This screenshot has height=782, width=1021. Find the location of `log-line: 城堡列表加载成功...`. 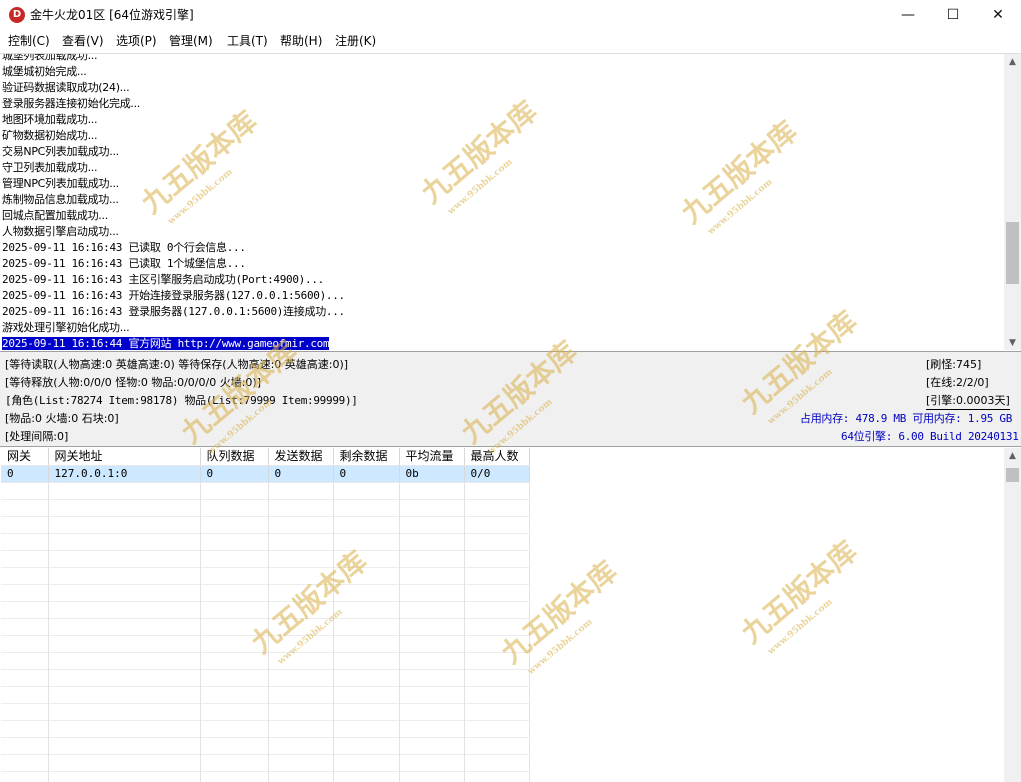

log-line: 城堡列表加载成功... is located at coordinates (50, 57).